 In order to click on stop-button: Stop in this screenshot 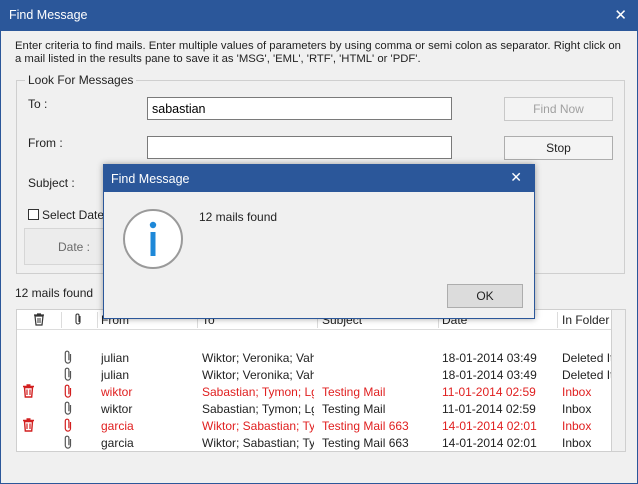, I will do `click(558, 148)`.